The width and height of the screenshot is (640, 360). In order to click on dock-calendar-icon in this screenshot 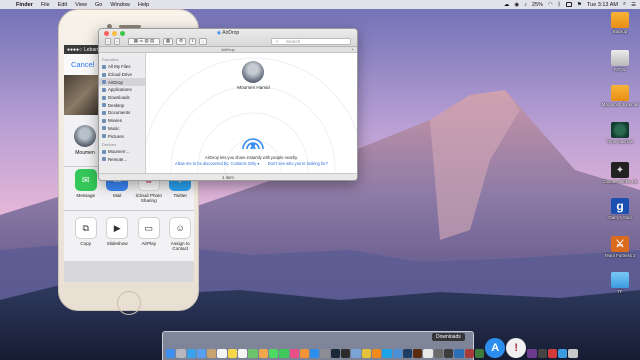, I will do `click(222, 353)`.